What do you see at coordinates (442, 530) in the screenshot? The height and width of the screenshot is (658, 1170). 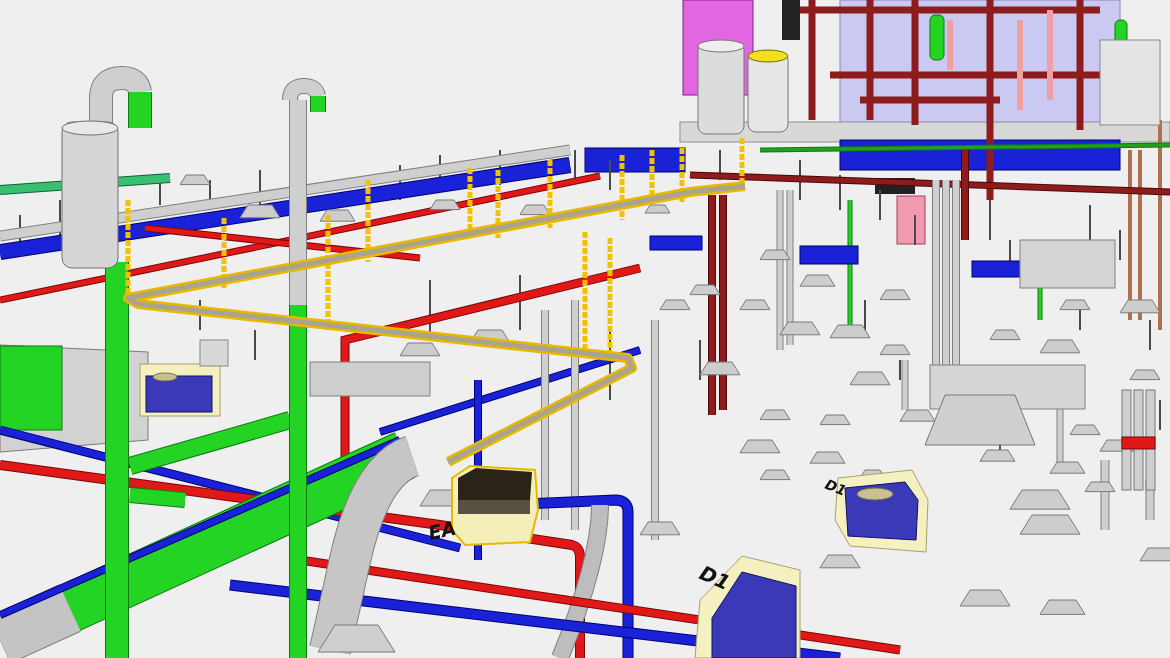 I see `equipment-tag: EA` at bounding box center [442, 530].